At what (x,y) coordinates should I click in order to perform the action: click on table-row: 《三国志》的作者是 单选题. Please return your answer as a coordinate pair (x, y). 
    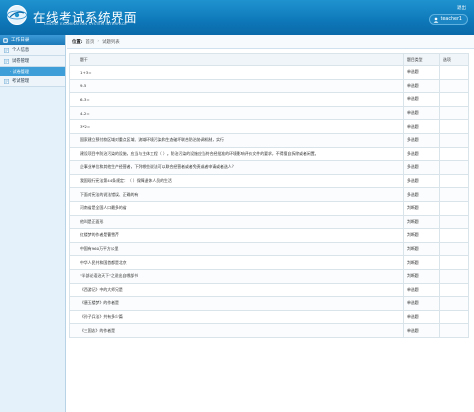
    Looking at the image, I should click on (269, 330).